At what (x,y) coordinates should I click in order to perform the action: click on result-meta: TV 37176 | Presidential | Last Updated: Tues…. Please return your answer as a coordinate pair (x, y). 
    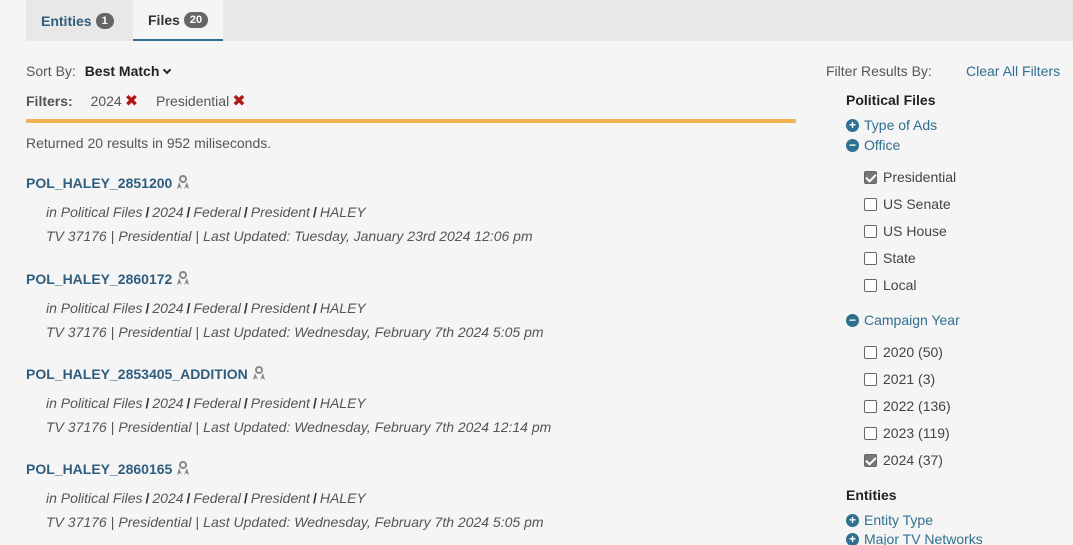
    Looking at the image, I should click on (289, 236).